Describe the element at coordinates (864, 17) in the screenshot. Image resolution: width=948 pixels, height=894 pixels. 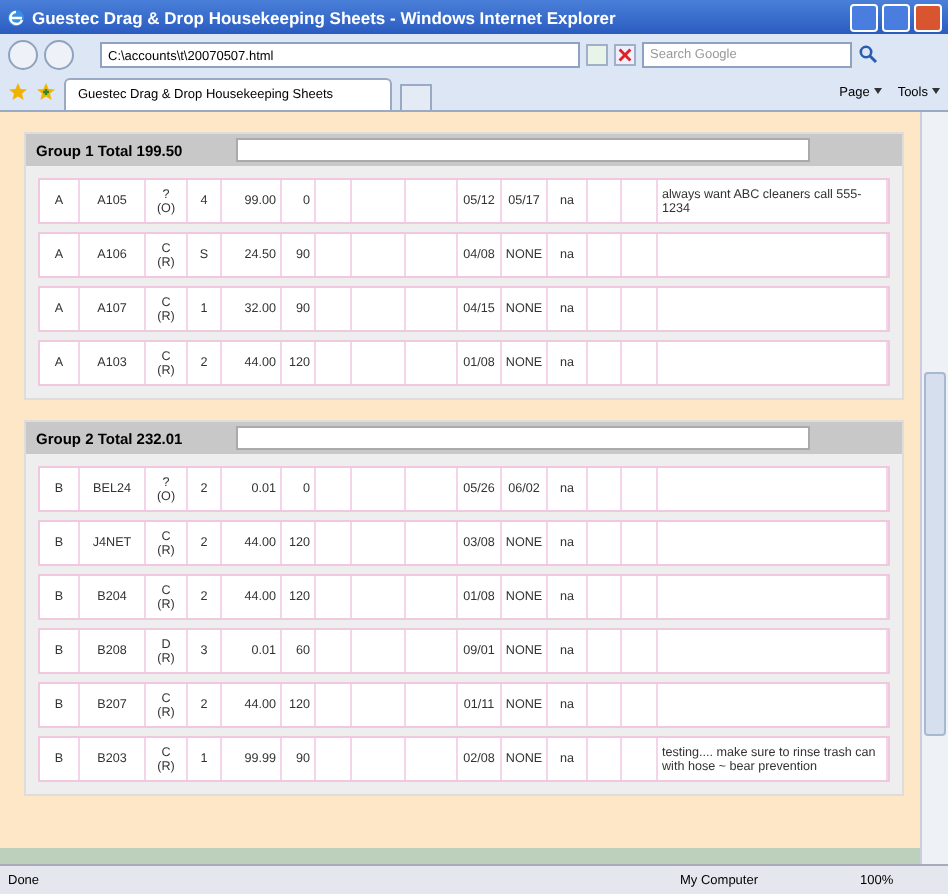
I see `minimize-button` at that location.